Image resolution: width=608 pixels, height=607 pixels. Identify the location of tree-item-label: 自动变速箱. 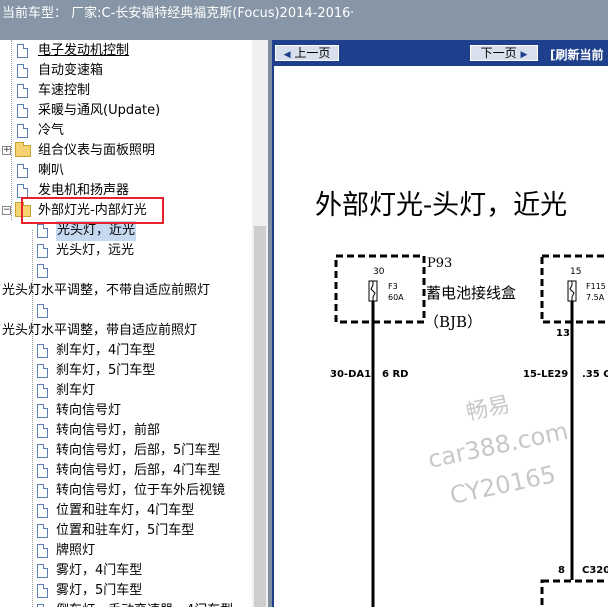
(71, 70).